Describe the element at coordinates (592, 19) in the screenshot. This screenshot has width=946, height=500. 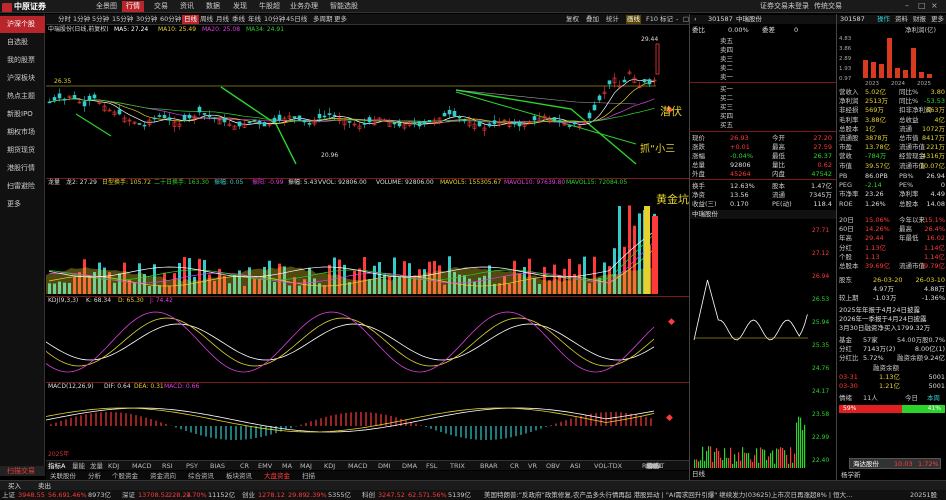
I see `tf-diejia: 叠加` at that location.